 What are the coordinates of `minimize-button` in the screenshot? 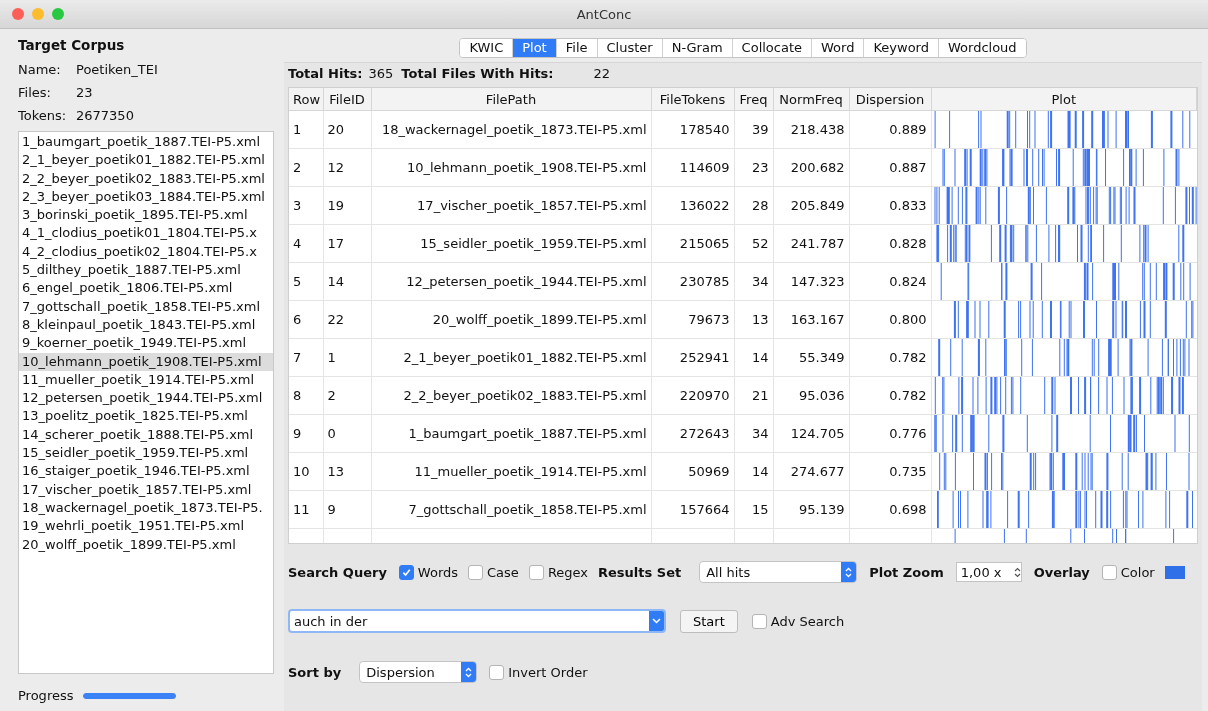 It's located at (38, 14).